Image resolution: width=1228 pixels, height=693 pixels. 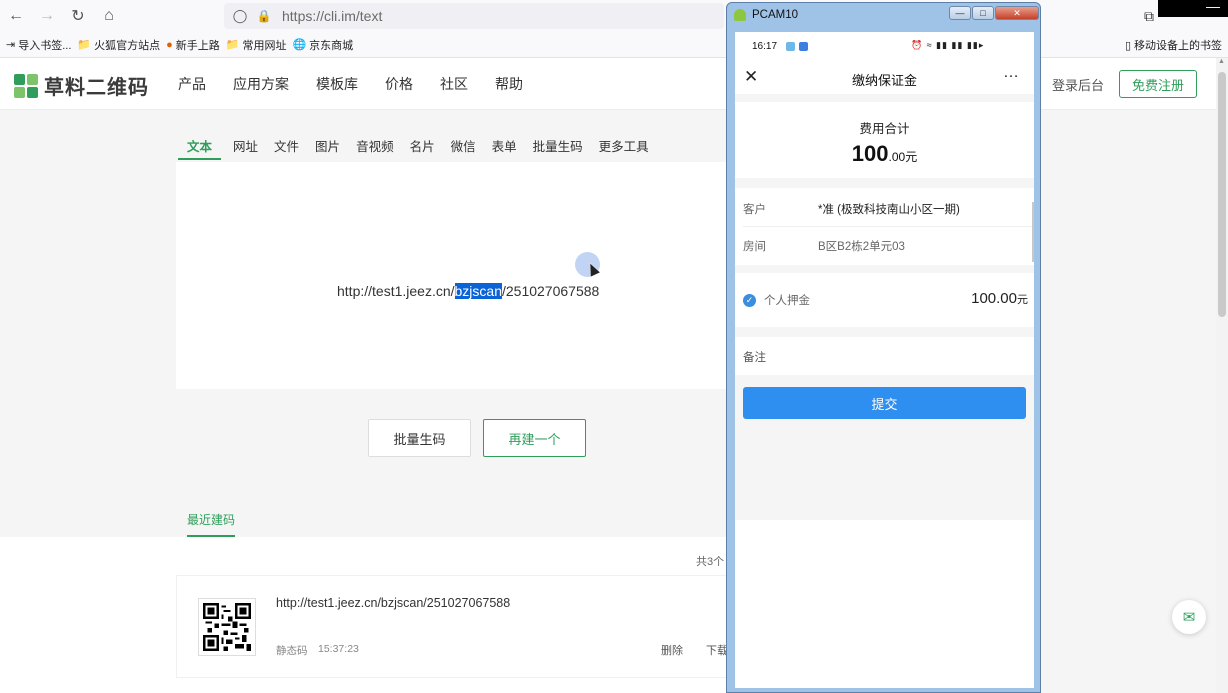 I want to click on bookmark-firefox: 📁 火狐官方站点, so click(x=118, y=45).